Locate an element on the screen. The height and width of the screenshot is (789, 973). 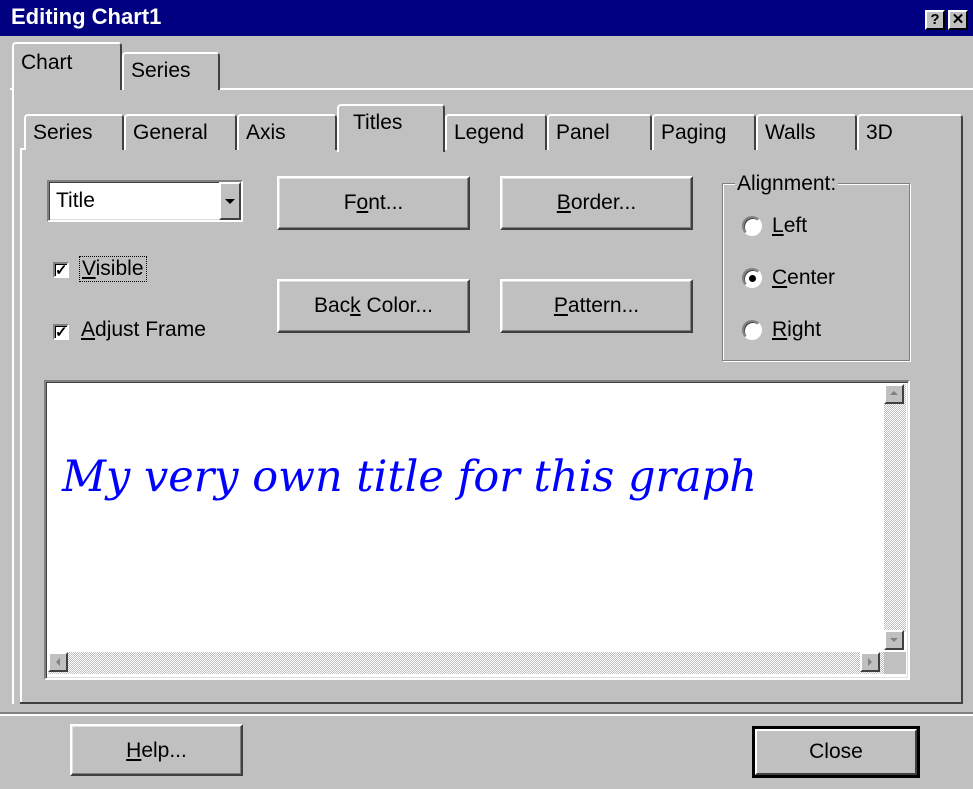
arrow-left-icon is located at coordinates (58, 662).